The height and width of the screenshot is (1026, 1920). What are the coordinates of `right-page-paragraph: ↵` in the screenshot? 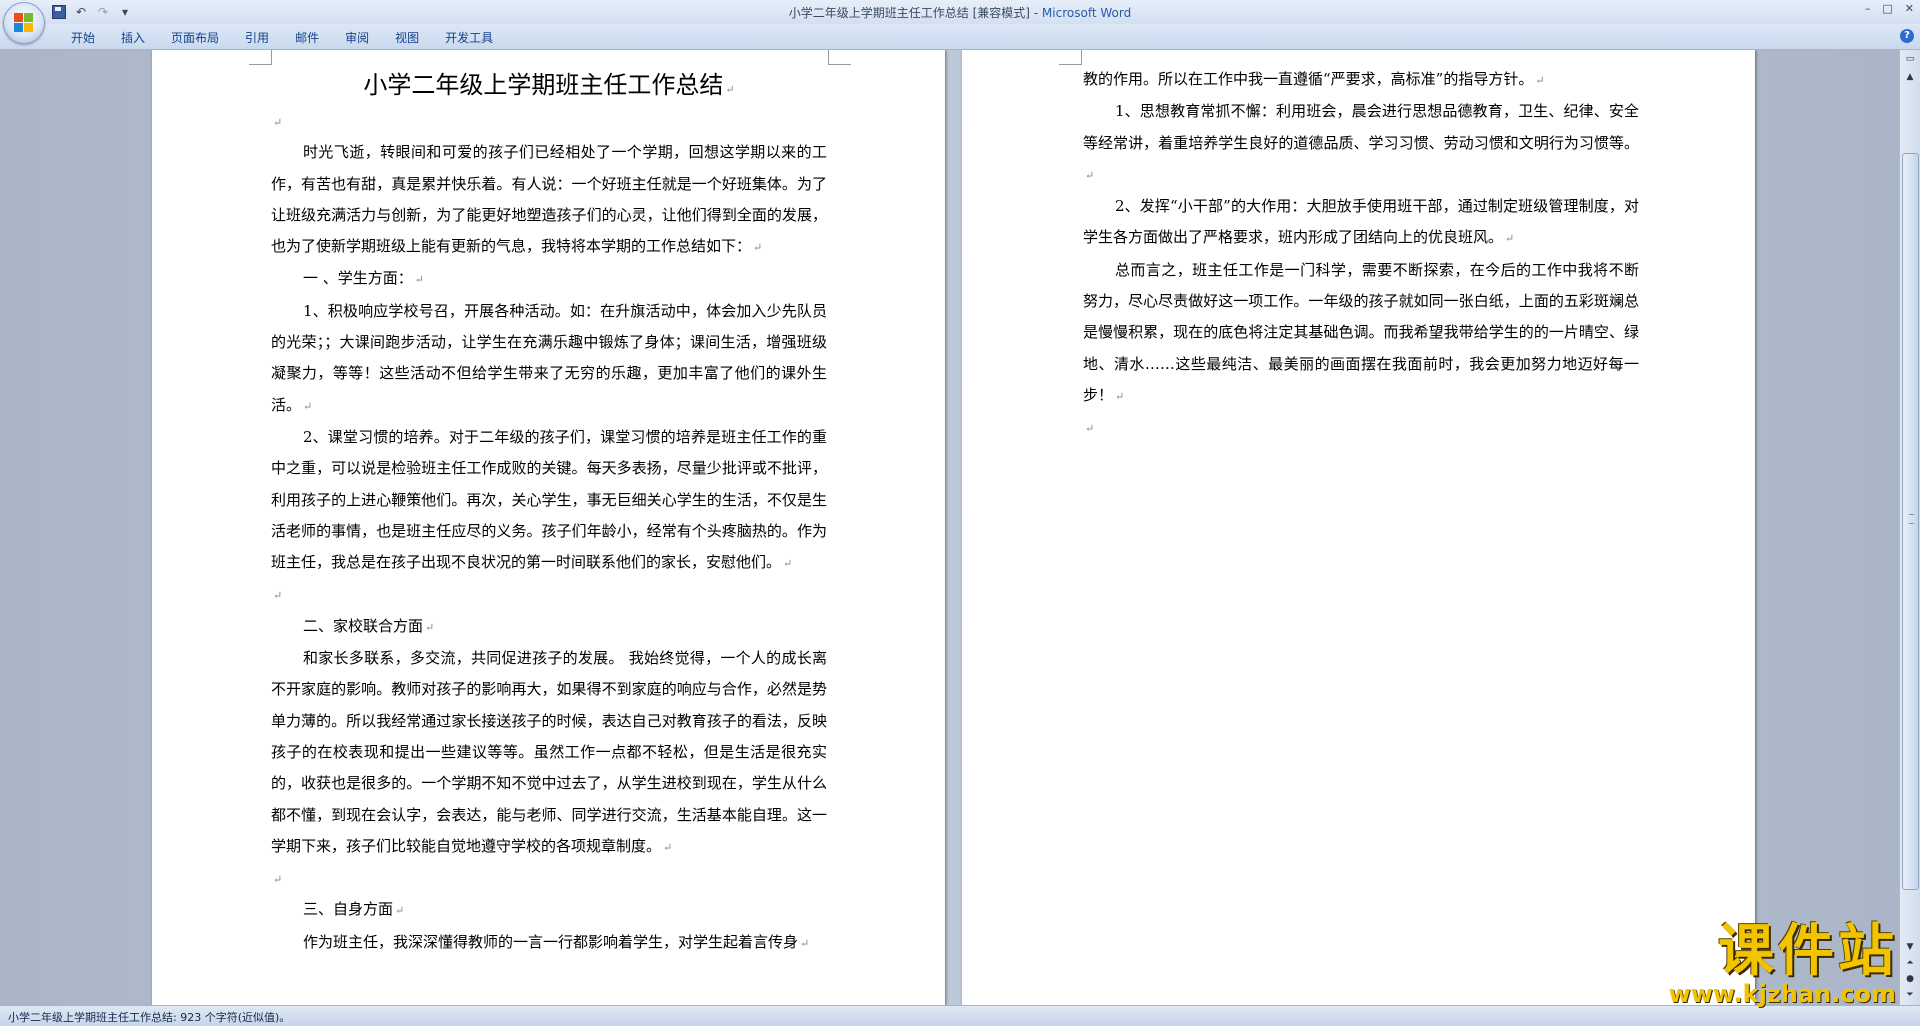 It's located at (1361, 427).